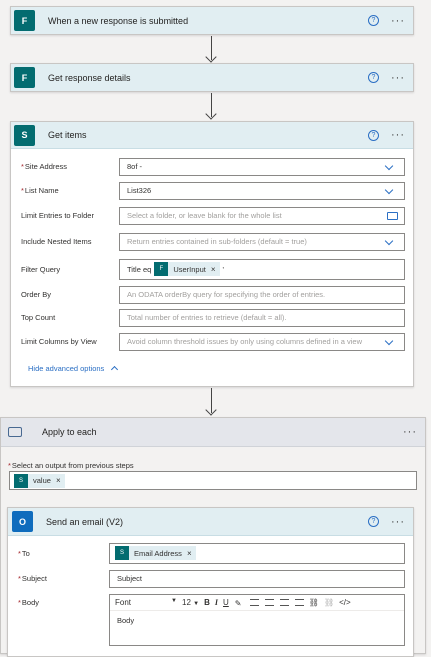 The image size is (431, 657). Describe the element at coordinates (269, 602) in the screenshot. I see `numbered-list-icon` at that location.